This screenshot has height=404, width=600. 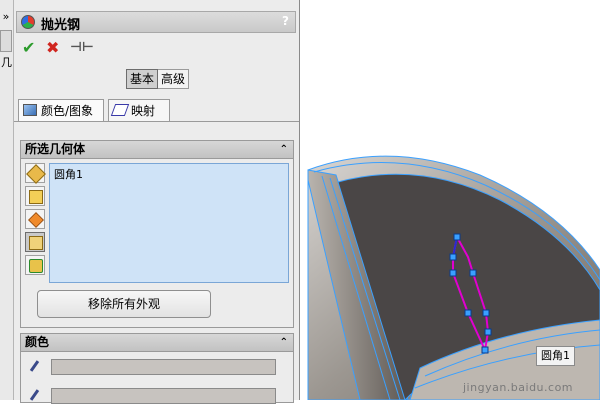 I want to click on panel-tabs: 颜色/图象 映射, so click(x=158, y=111).